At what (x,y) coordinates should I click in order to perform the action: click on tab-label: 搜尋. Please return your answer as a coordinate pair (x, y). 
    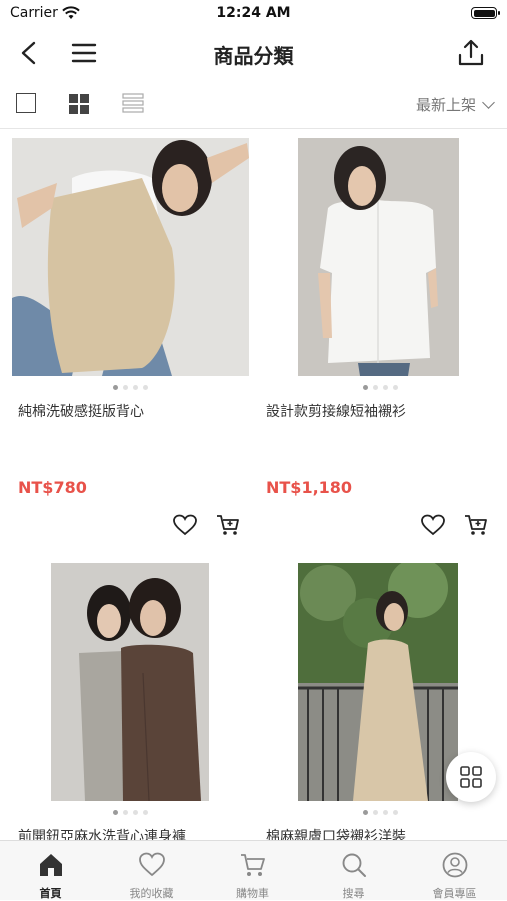
    Looking at the image, I should click on (353, 893).